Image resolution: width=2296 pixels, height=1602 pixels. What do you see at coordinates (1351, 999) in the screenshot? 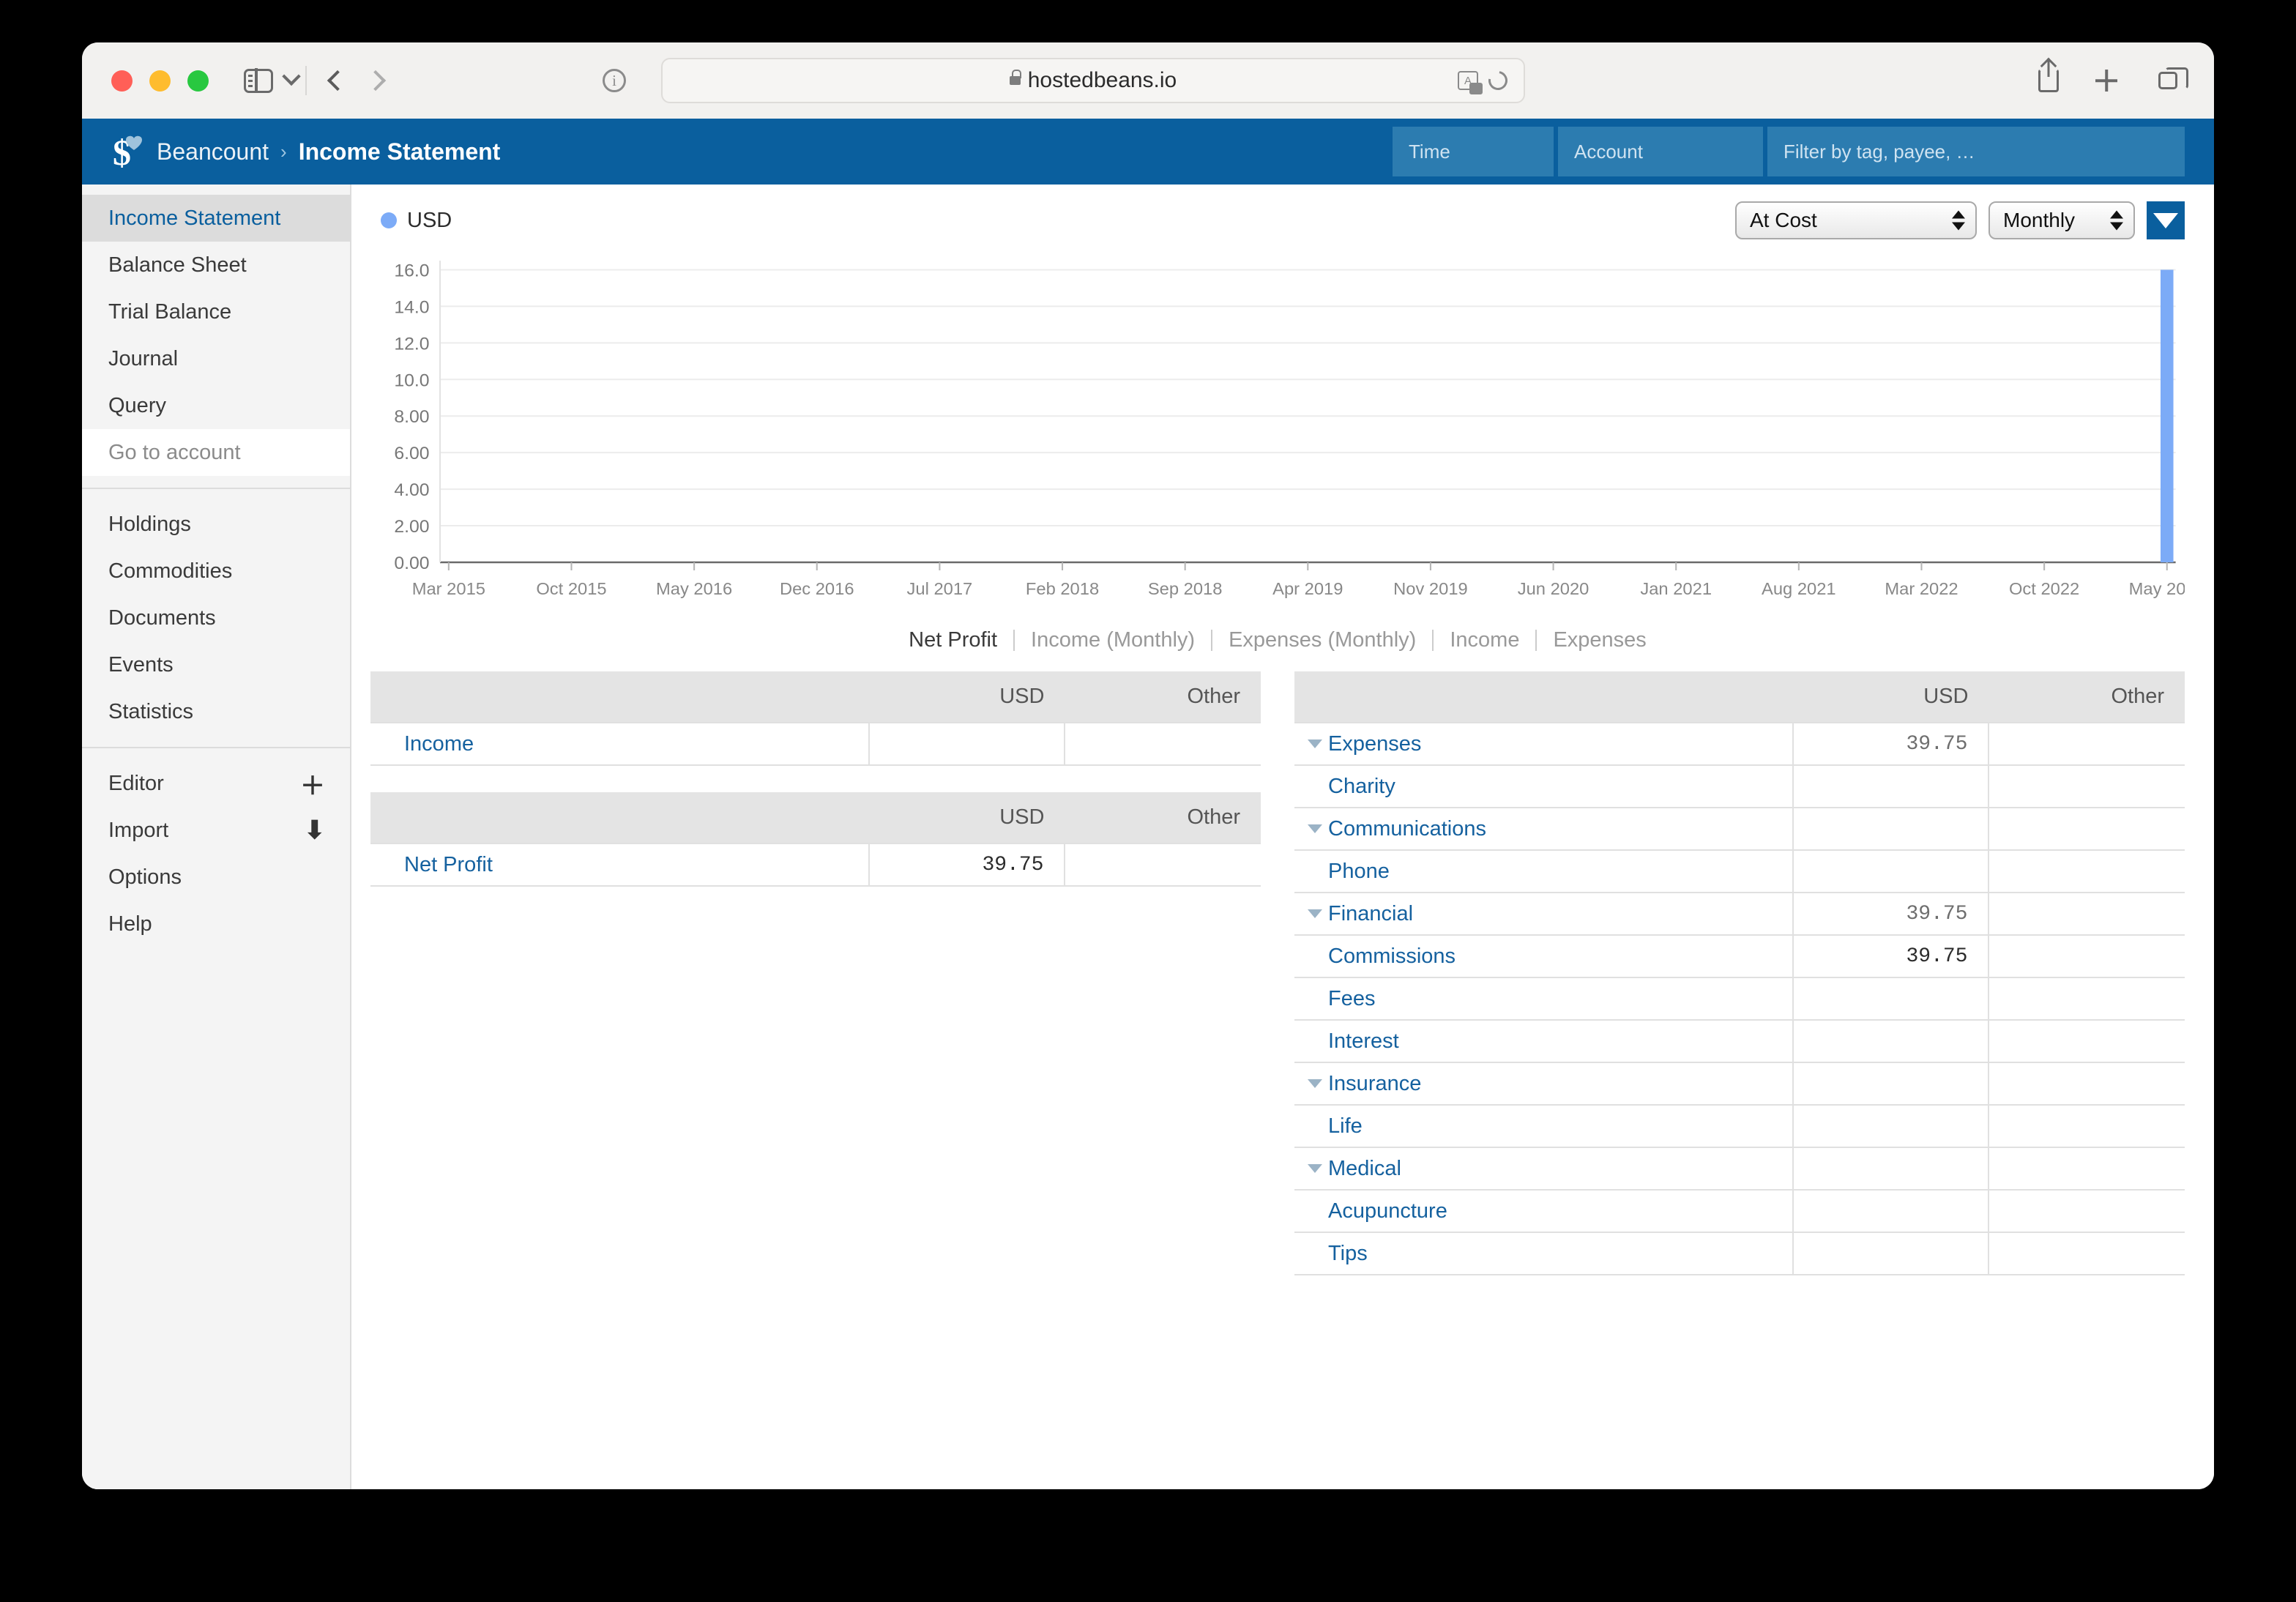
I see `account-link: Fees` at bounding box center [1351, 999].